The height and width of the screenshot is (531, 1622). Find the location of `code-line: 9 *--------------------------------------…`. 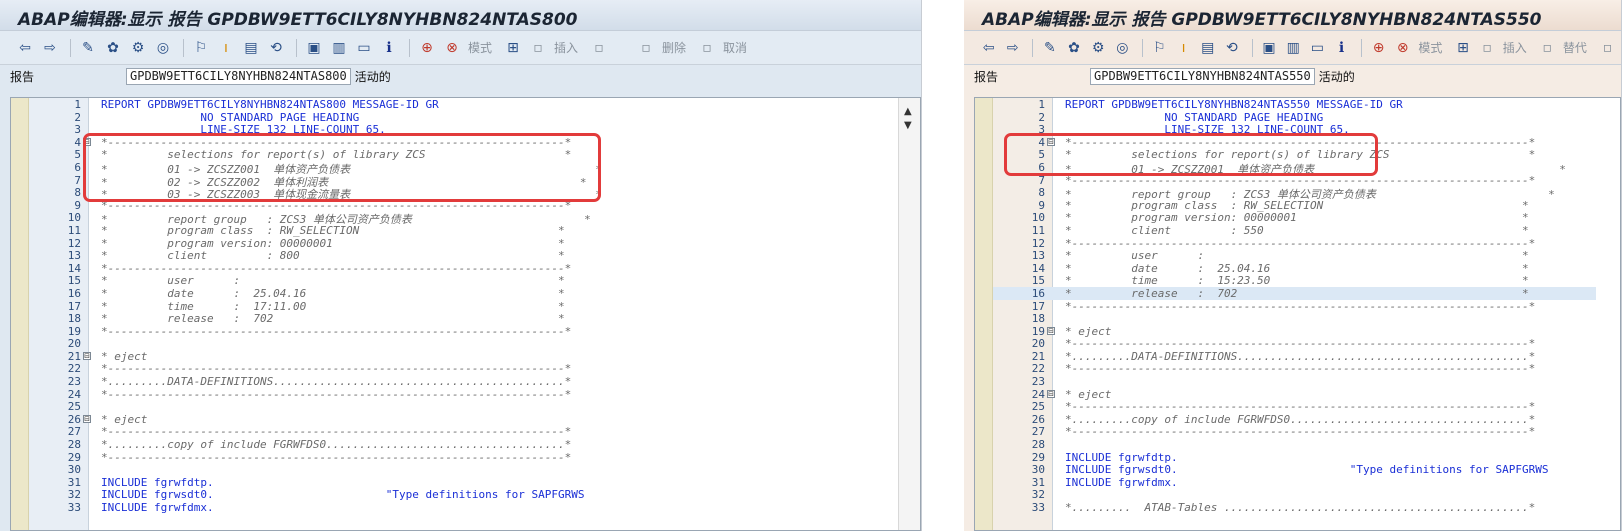

code-line: 9 *--------------------------------------… is located at coordinates (462, 205).